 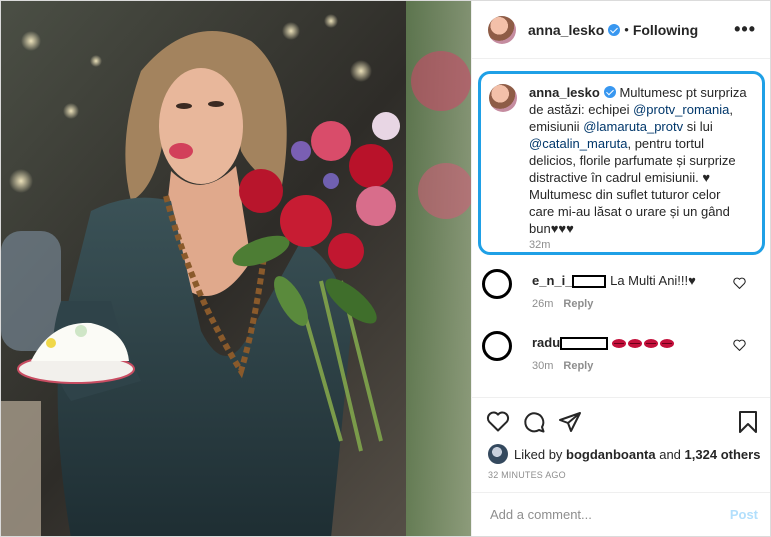 I want to click on comment-meta: 30m Reply, so click(x=562, y=366).